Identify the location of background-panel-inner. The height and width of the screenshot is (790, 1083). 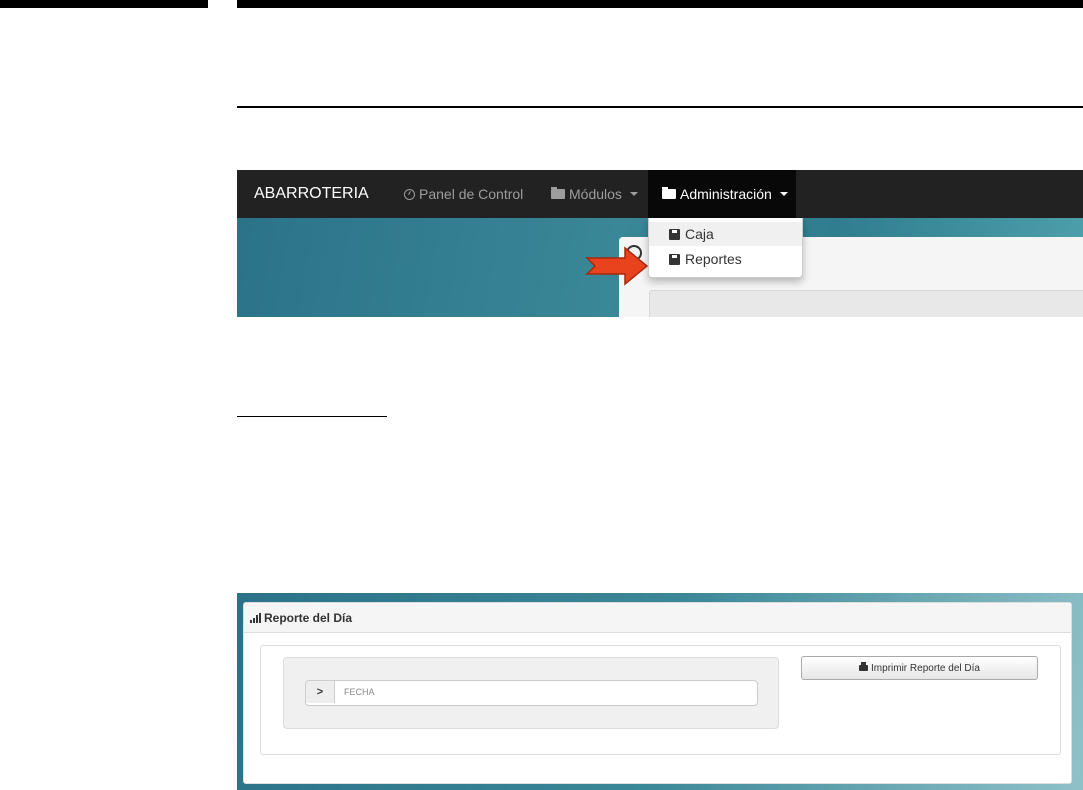
(866, 303).